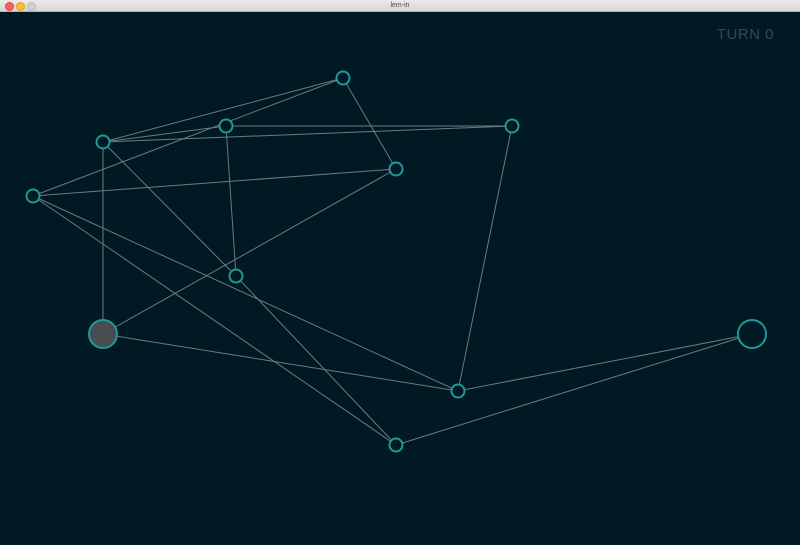 The width and height of the screenshot is (800, 545). I want to click on window-title: lem-in, so click(400, 5).